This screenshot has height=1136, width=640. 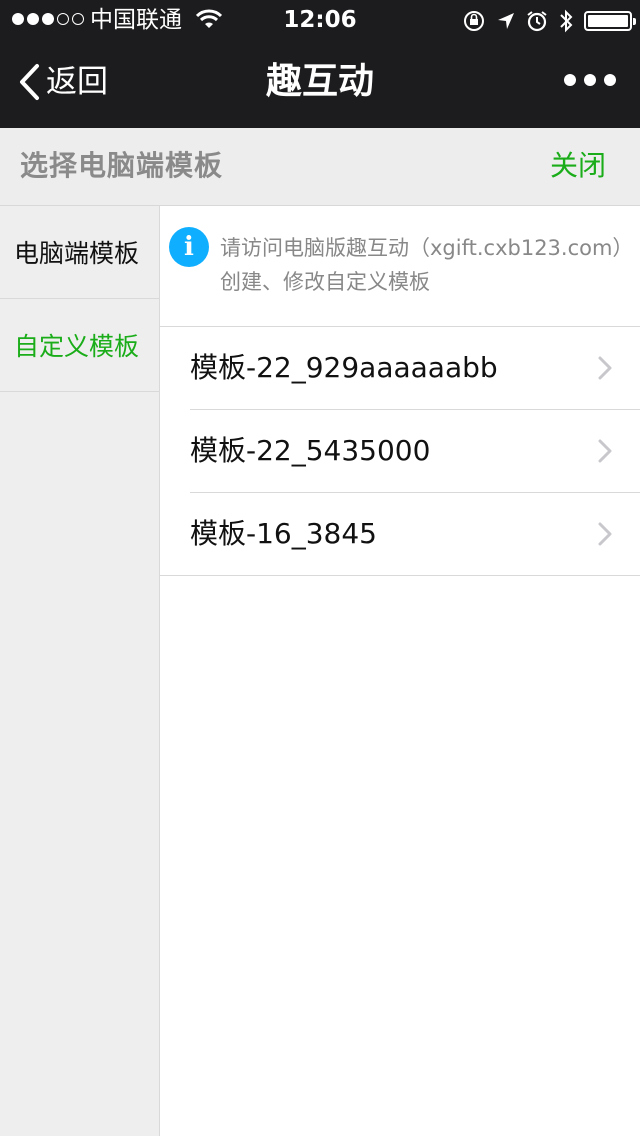 I want to click on top-bar: 中国联通 12:06 返回 趣互动, so click(x=320, y=64).